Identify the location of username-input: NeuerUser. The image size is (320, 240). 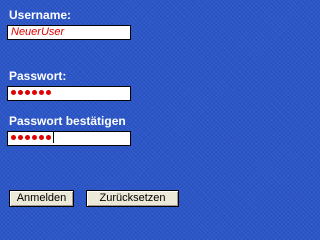
(69, 32).